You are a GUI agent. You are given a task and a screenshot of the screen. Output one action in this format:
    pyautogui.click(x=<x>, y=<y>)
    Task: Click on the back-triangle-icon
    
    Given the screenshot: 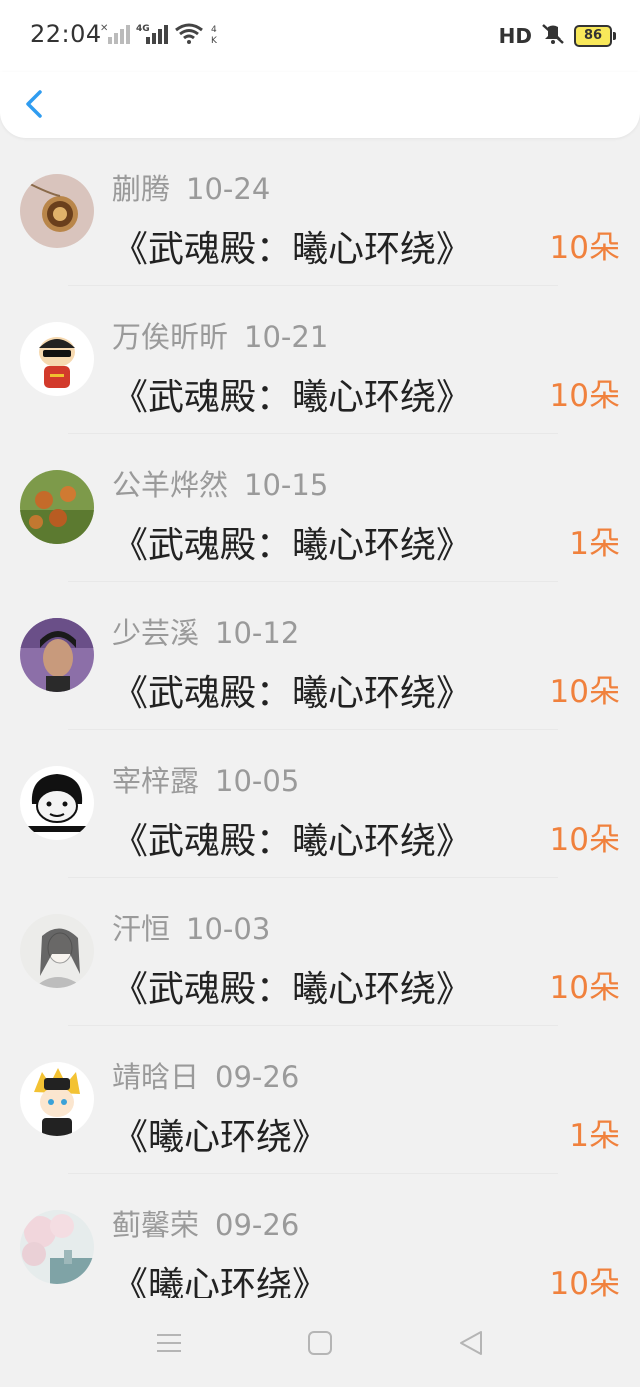 What is the action you would take?
    pyautogui.click(x=471, y=1343)
    